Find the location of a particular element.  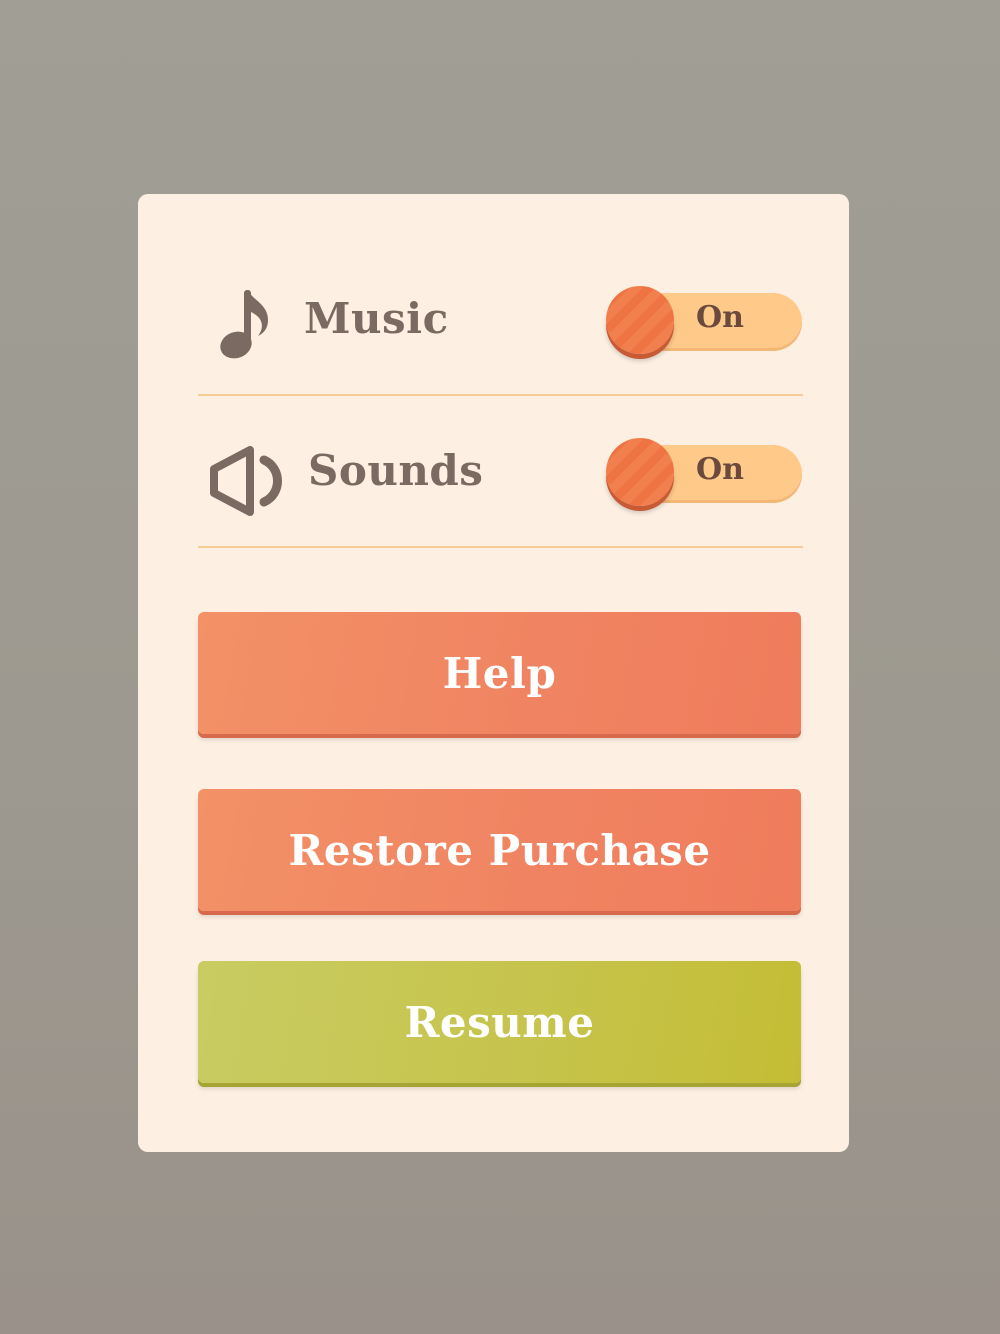

music-toggle-state: On is located at coordinates (720, 317).